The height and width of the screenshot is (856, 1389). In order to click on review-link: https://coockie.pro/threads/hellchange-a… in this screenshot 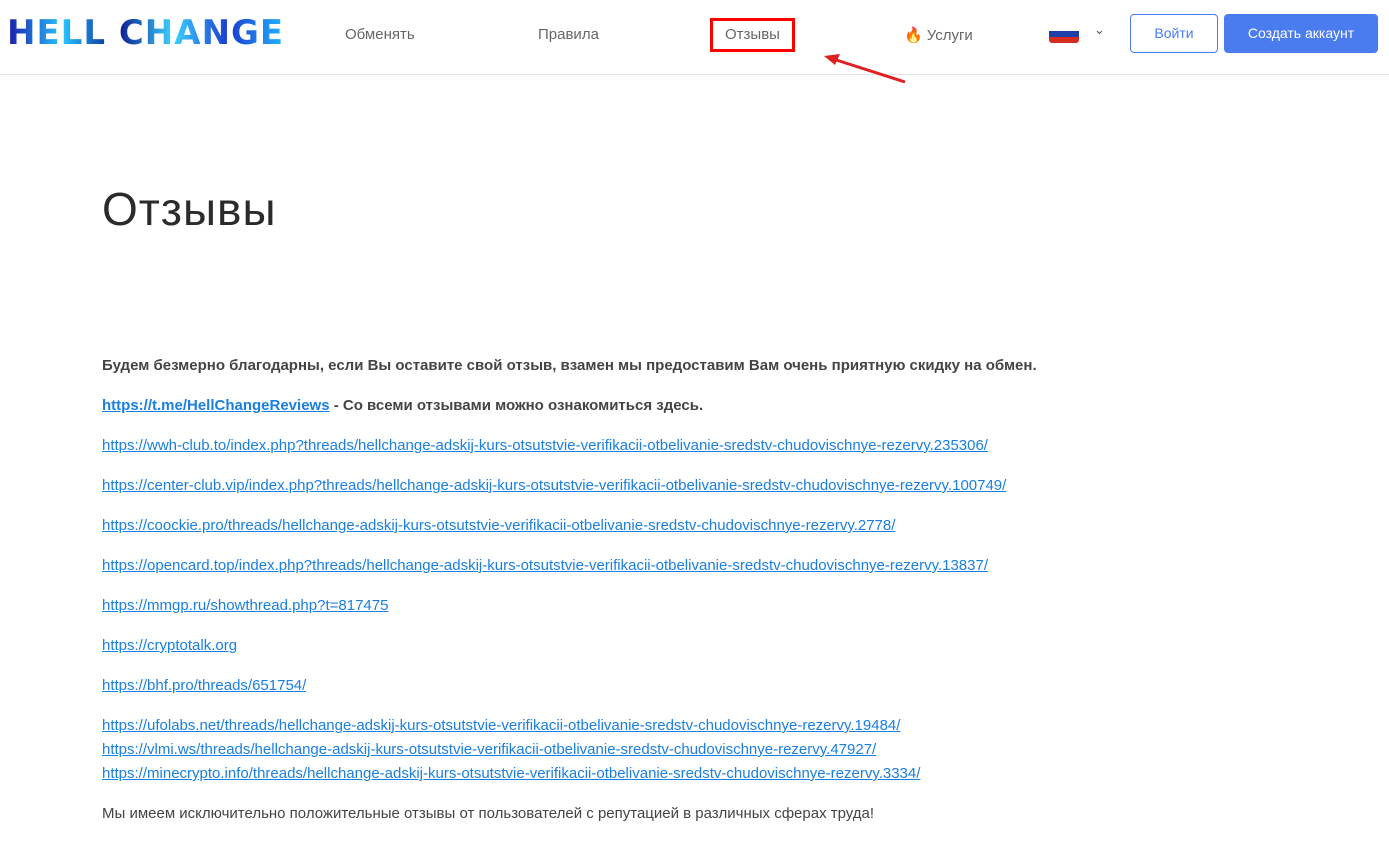, I will do `click(498, 525)`.